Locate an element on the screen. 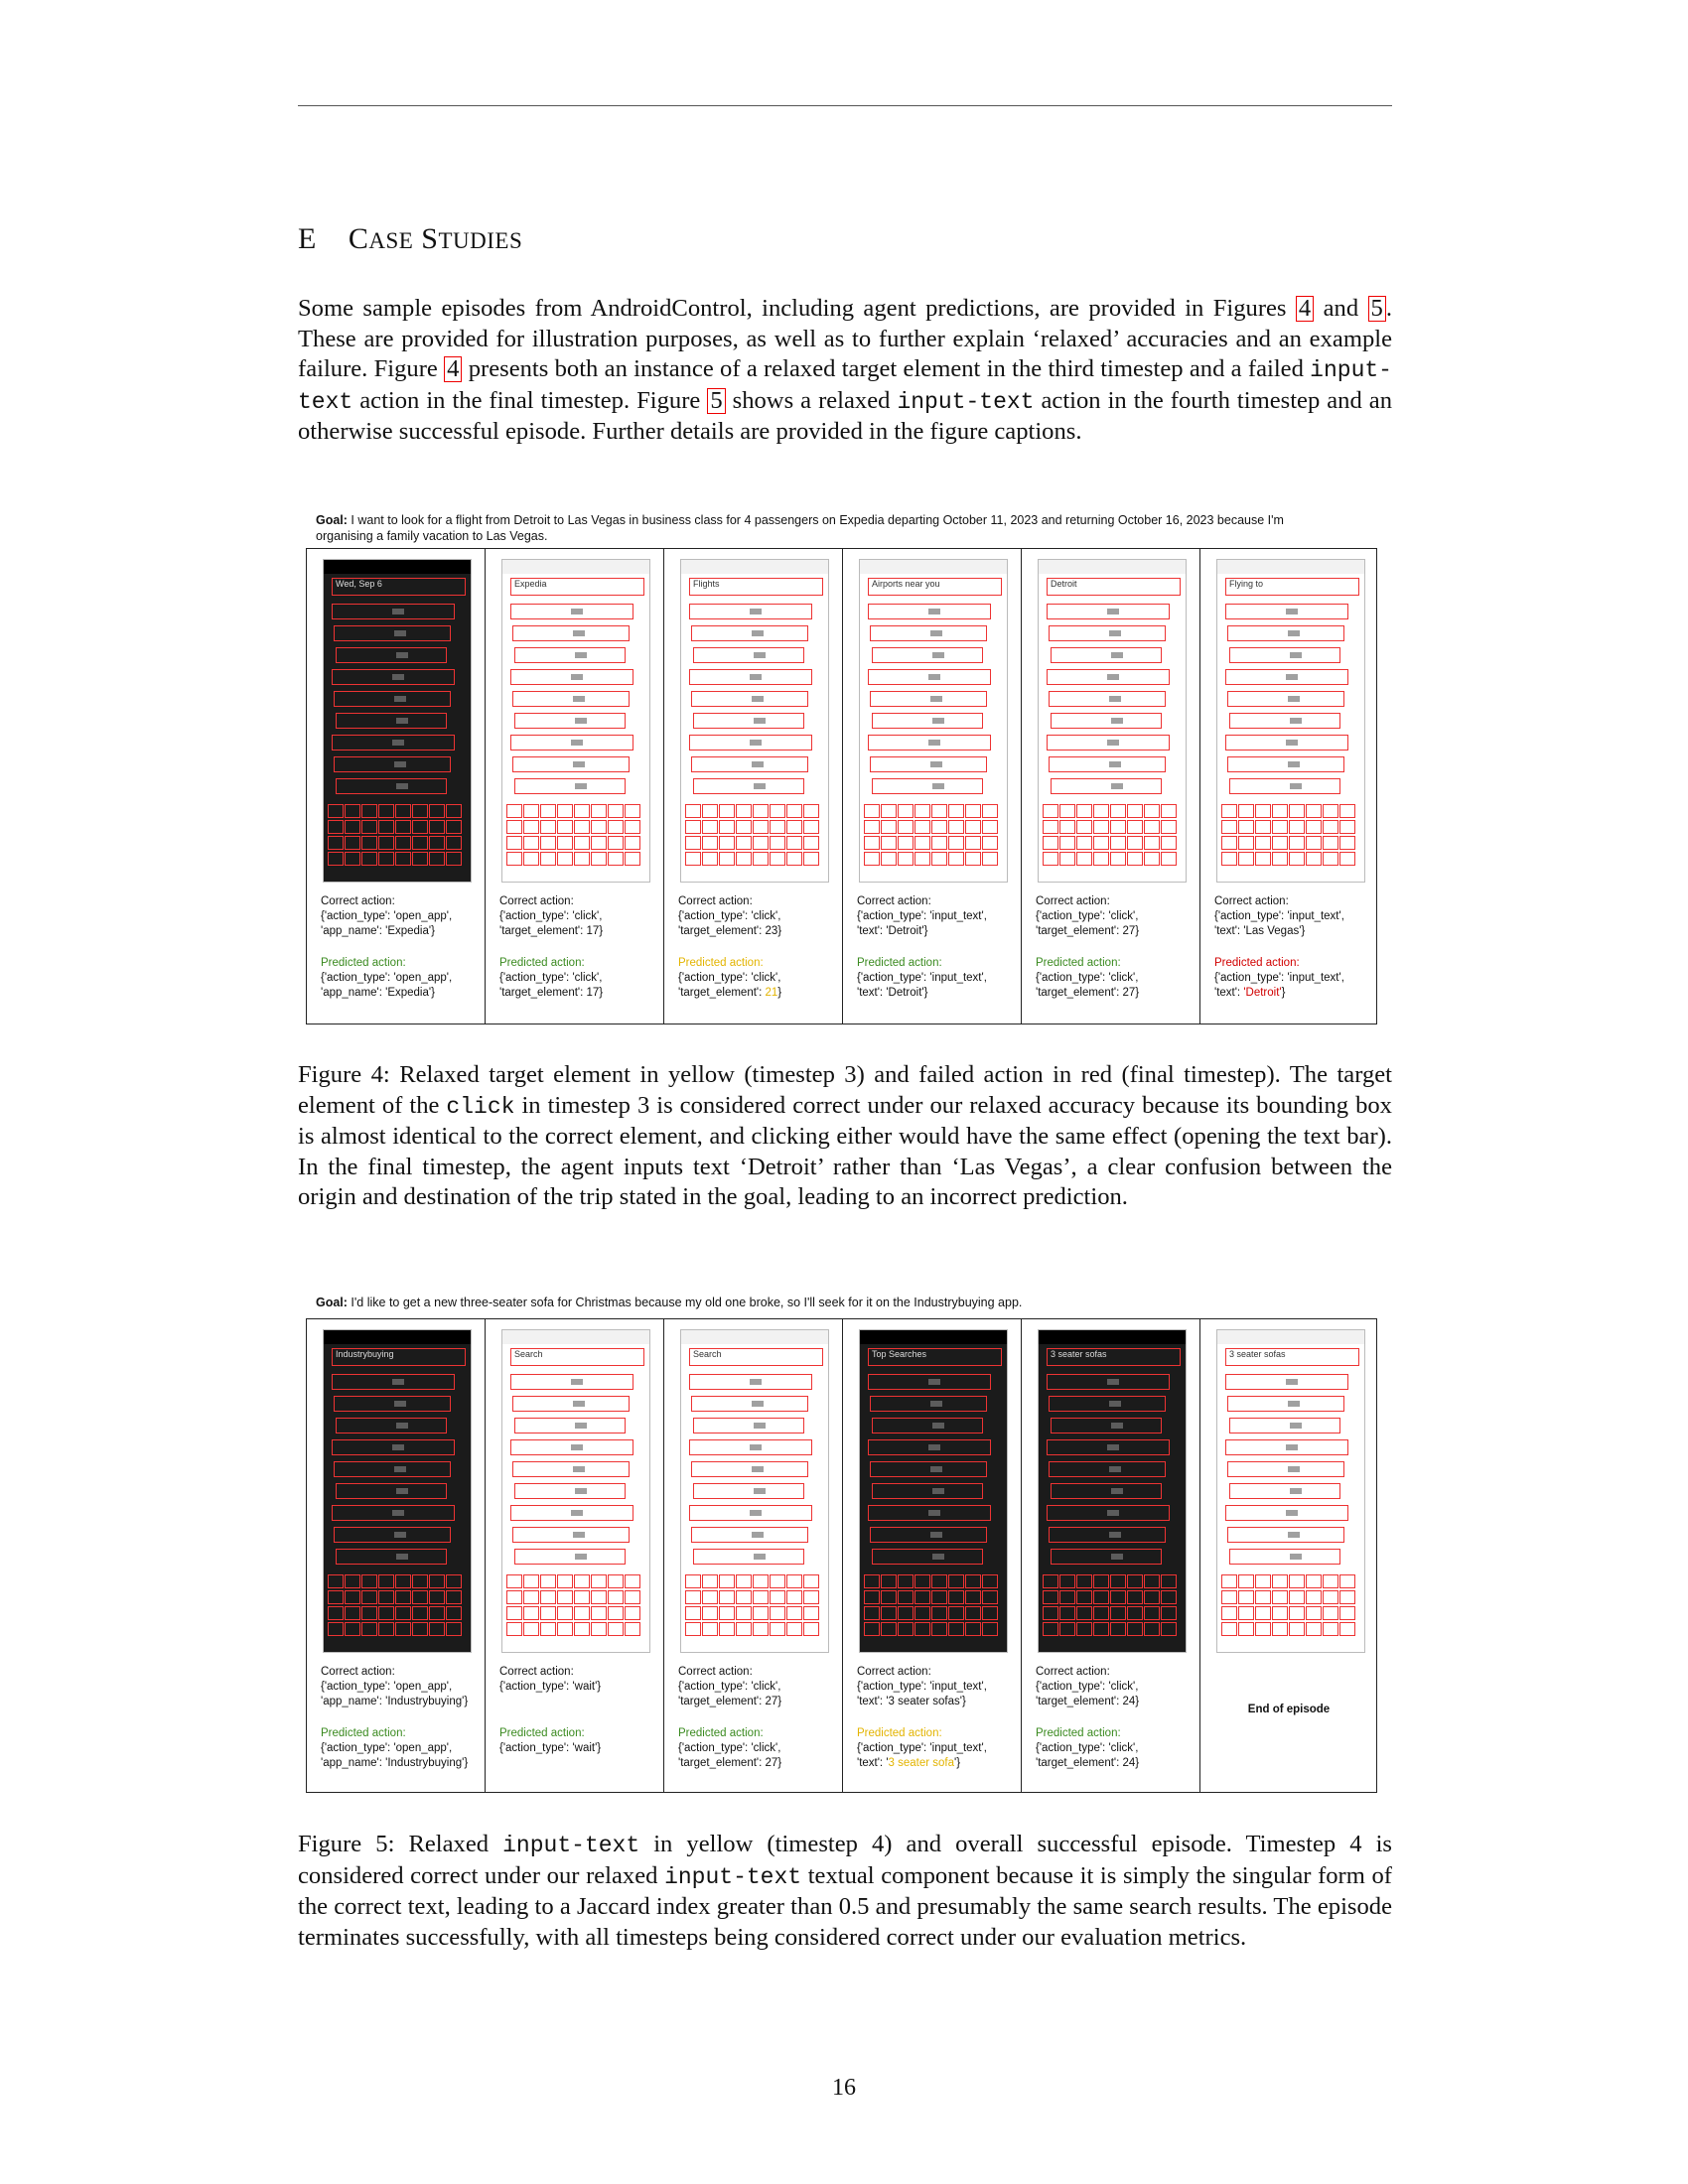 The width and height of the screenshot is (1688, 2184). section-heading: E CASE STUDIES is located at coordinates (410, 238).